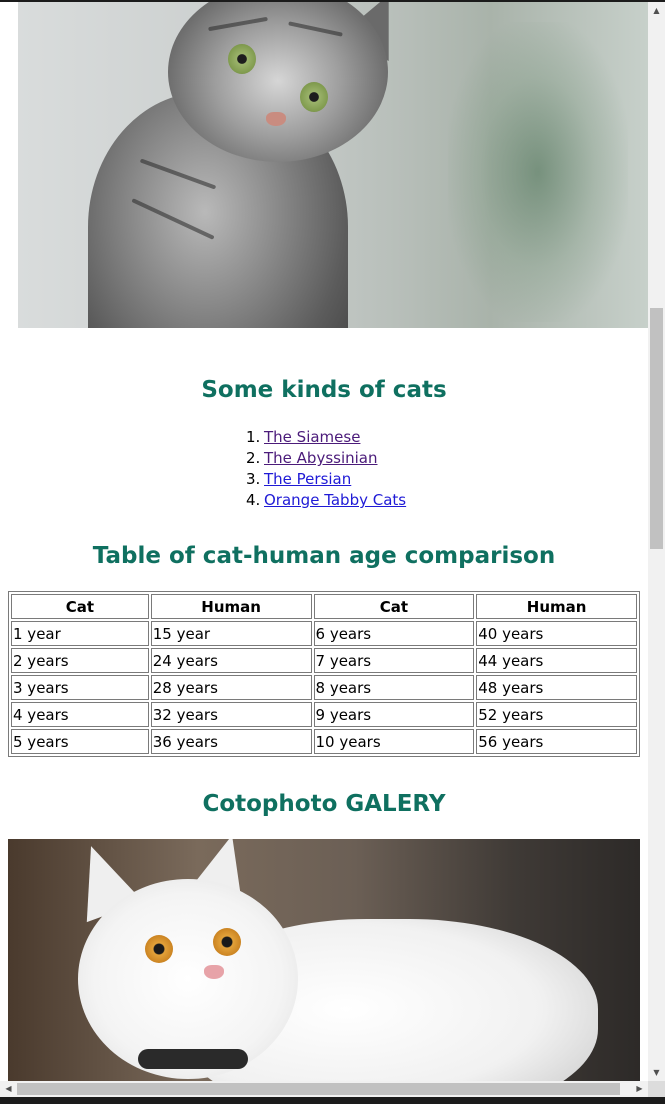 This screenshot has height=1104, width=665. I want to click on list-number: 4., so click(253, 500).